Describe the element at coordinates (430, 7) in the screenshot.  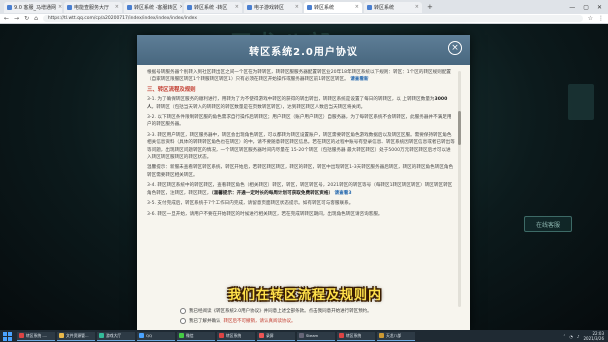
I see `new-tab-button: +` at that location.